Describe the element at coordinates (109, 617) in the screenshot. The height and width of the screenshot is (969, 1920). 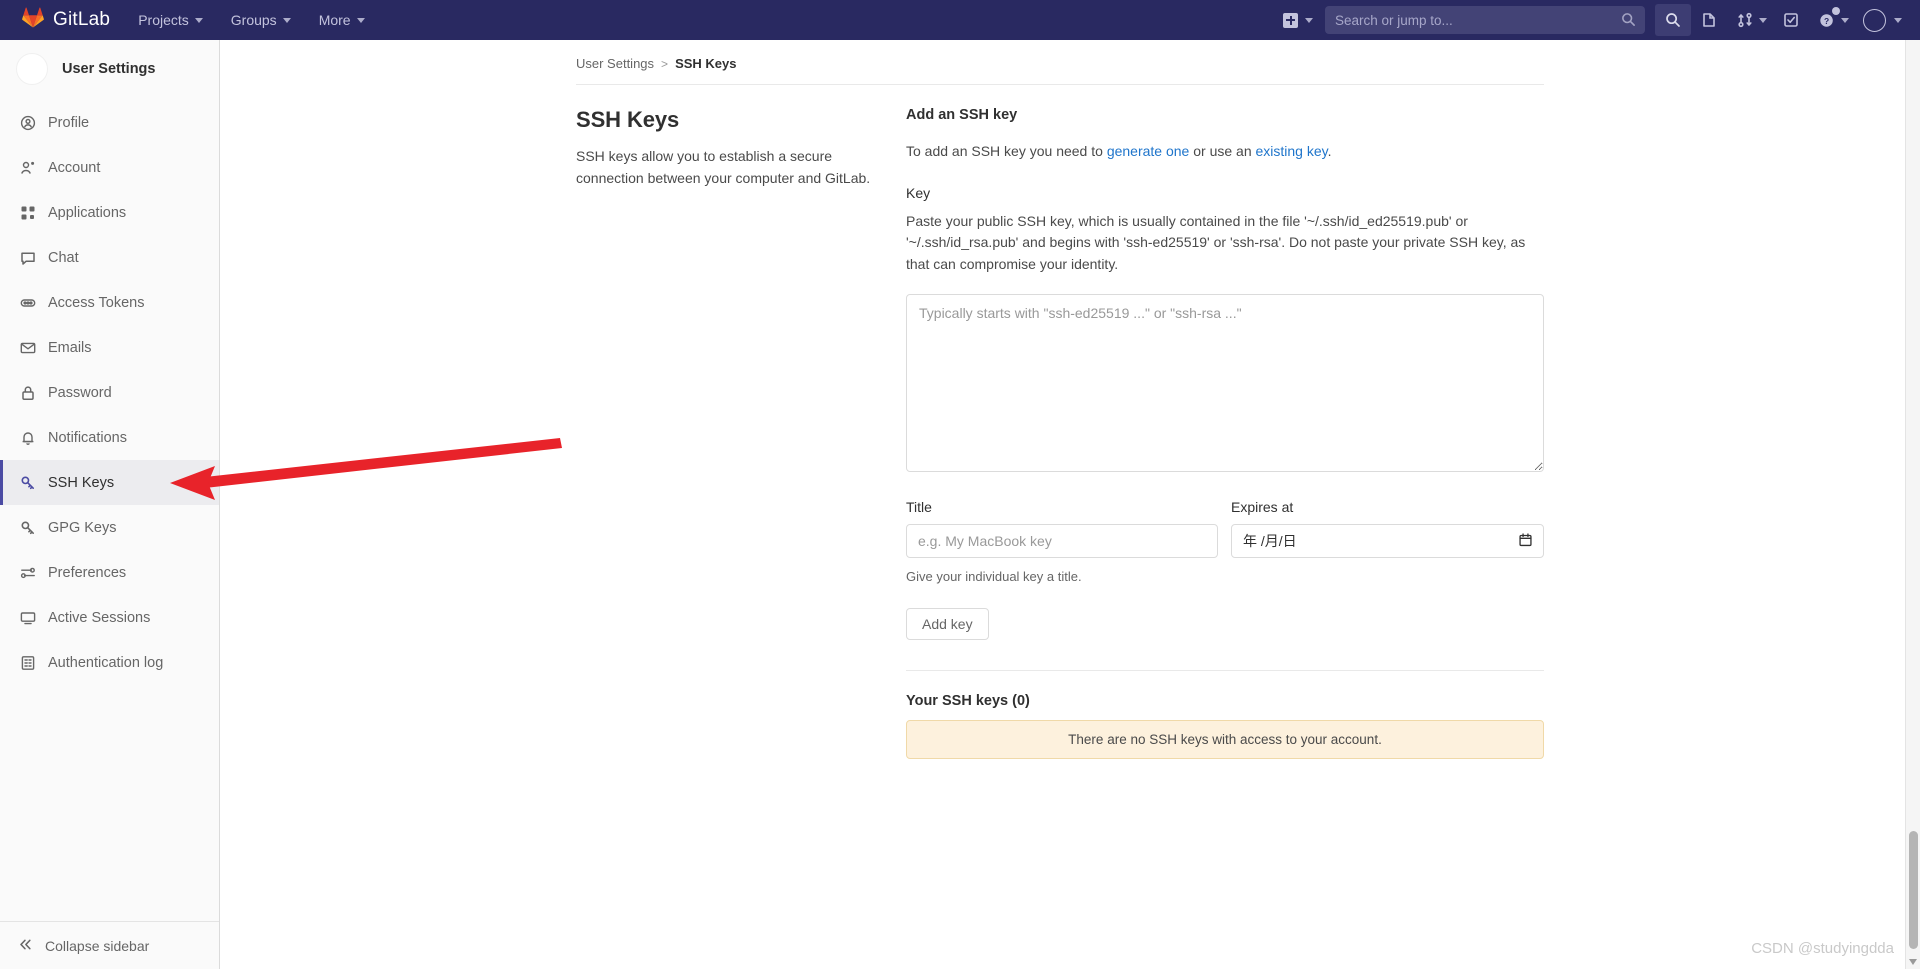
I see `sidebar-item-active-sessions: Active Sessions` at that location.